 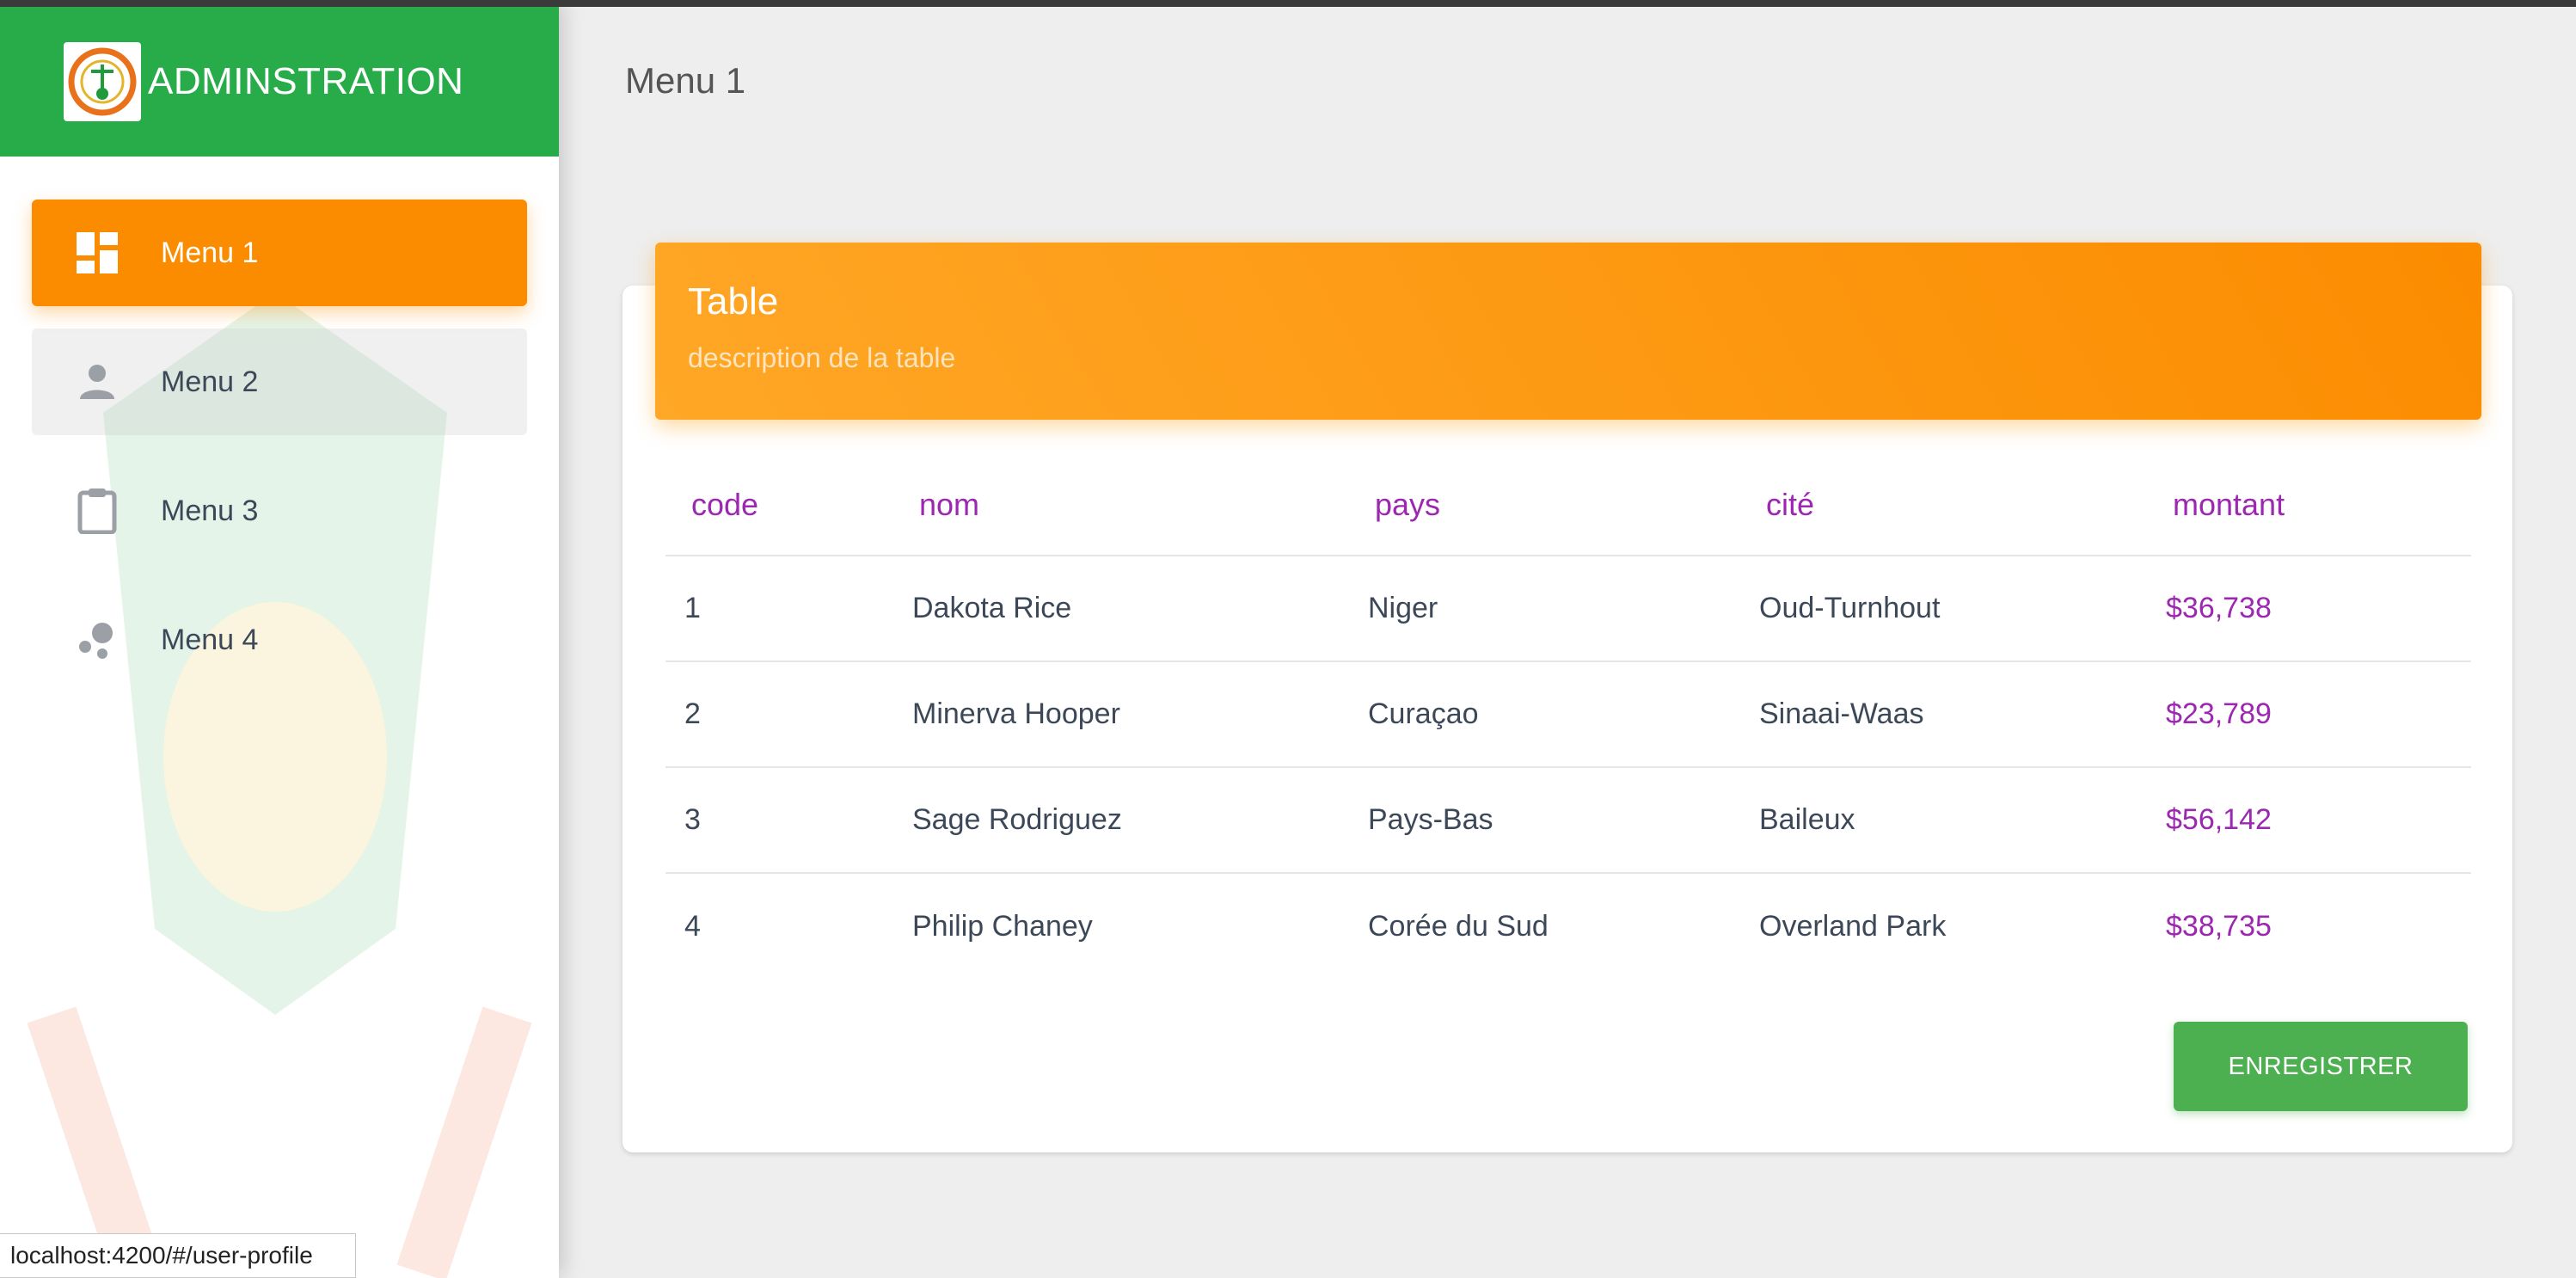 I want to click on table-row: 1 Dakota Rice Niger Oud-Turnhout $36,738, so click(x=1568, y=609).